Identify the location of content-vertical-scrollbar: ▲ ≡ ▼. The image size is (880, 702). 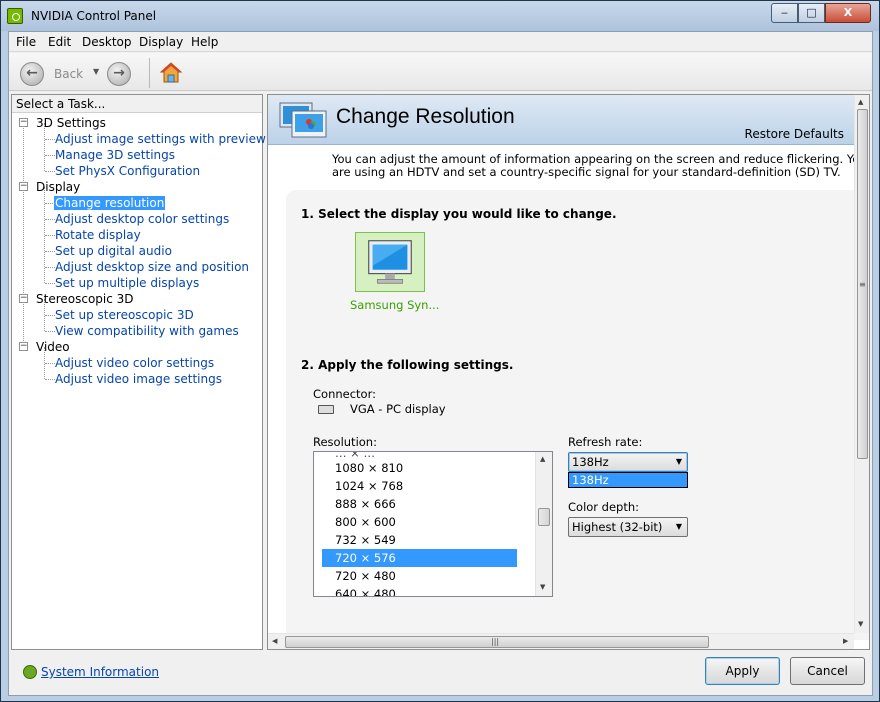
(861, 364).